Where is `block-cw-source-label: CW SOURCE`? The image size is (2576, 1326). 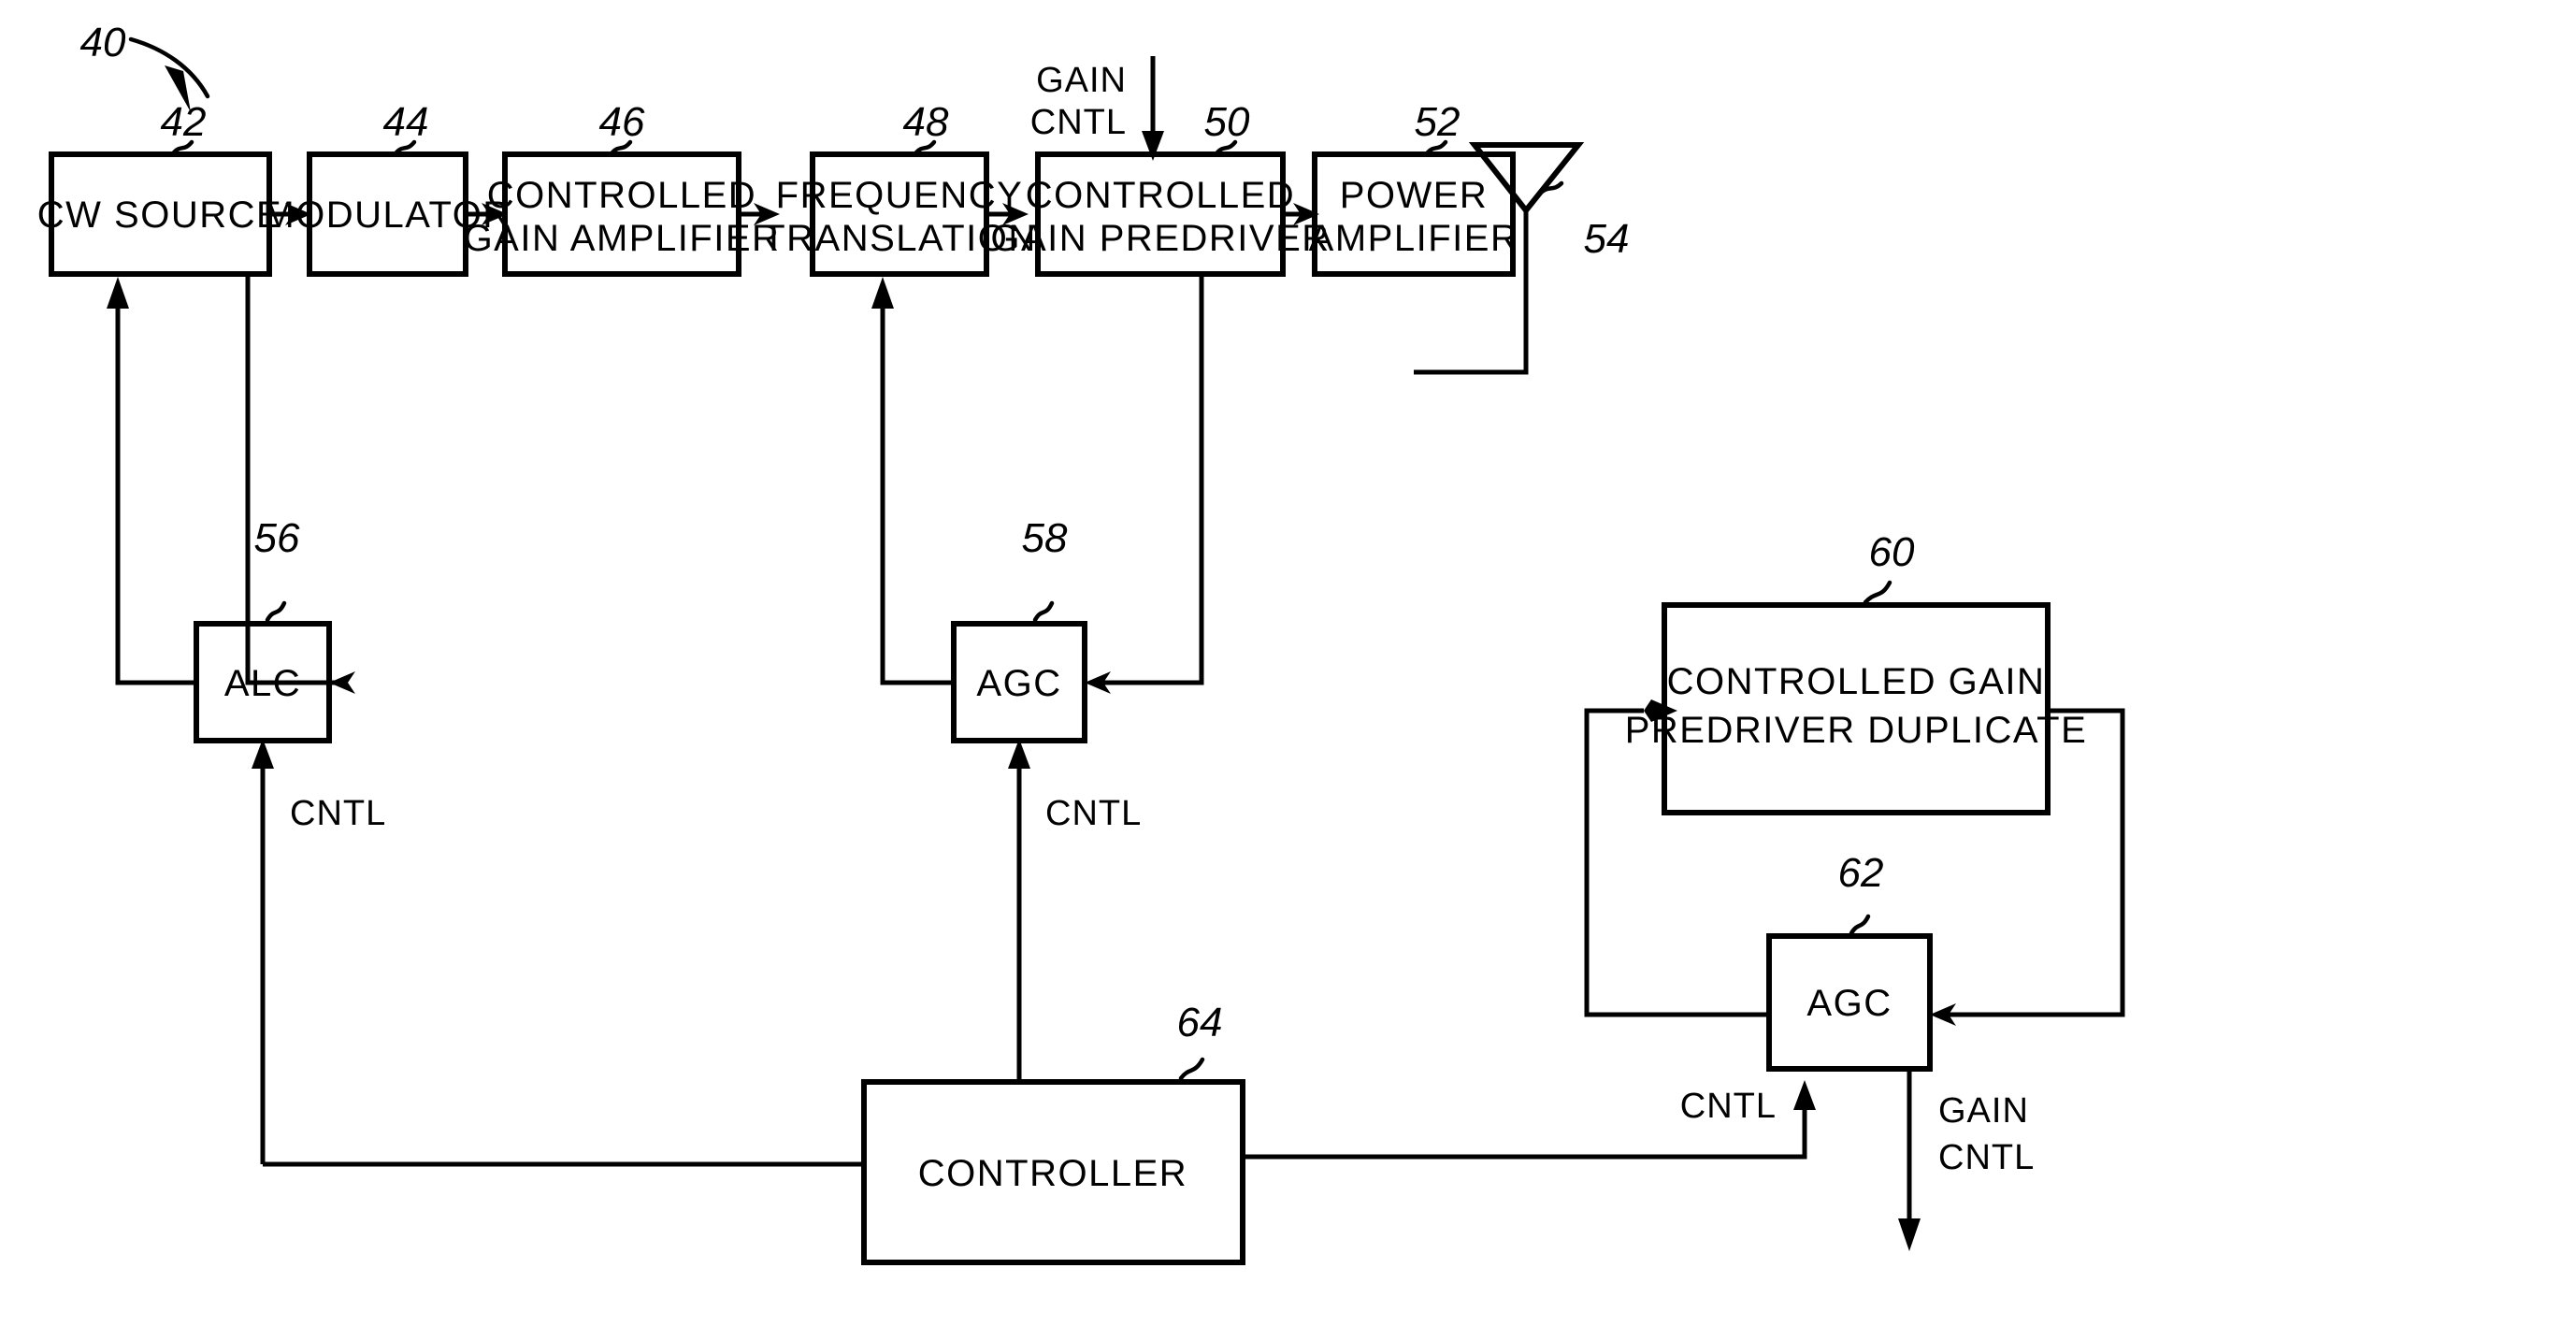 block-cw-source-label: CW SOURCE is located at coordinates (160, 215).